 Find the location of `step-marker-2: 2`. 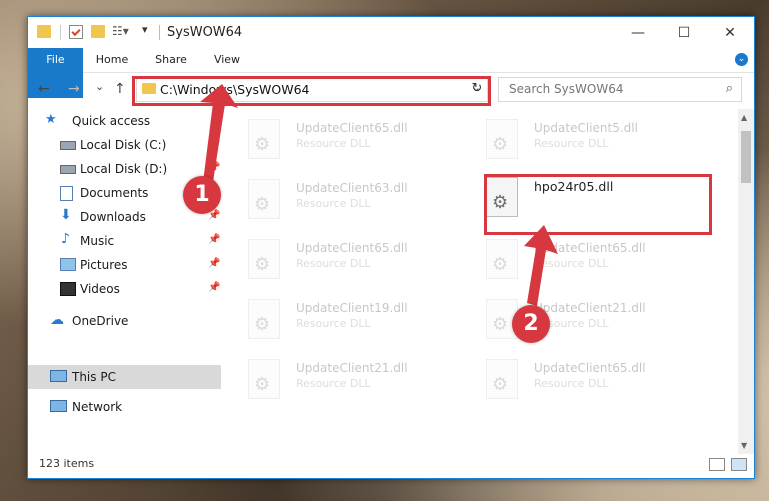

step-marker-2: 2 is located at coordinates (531, 324).